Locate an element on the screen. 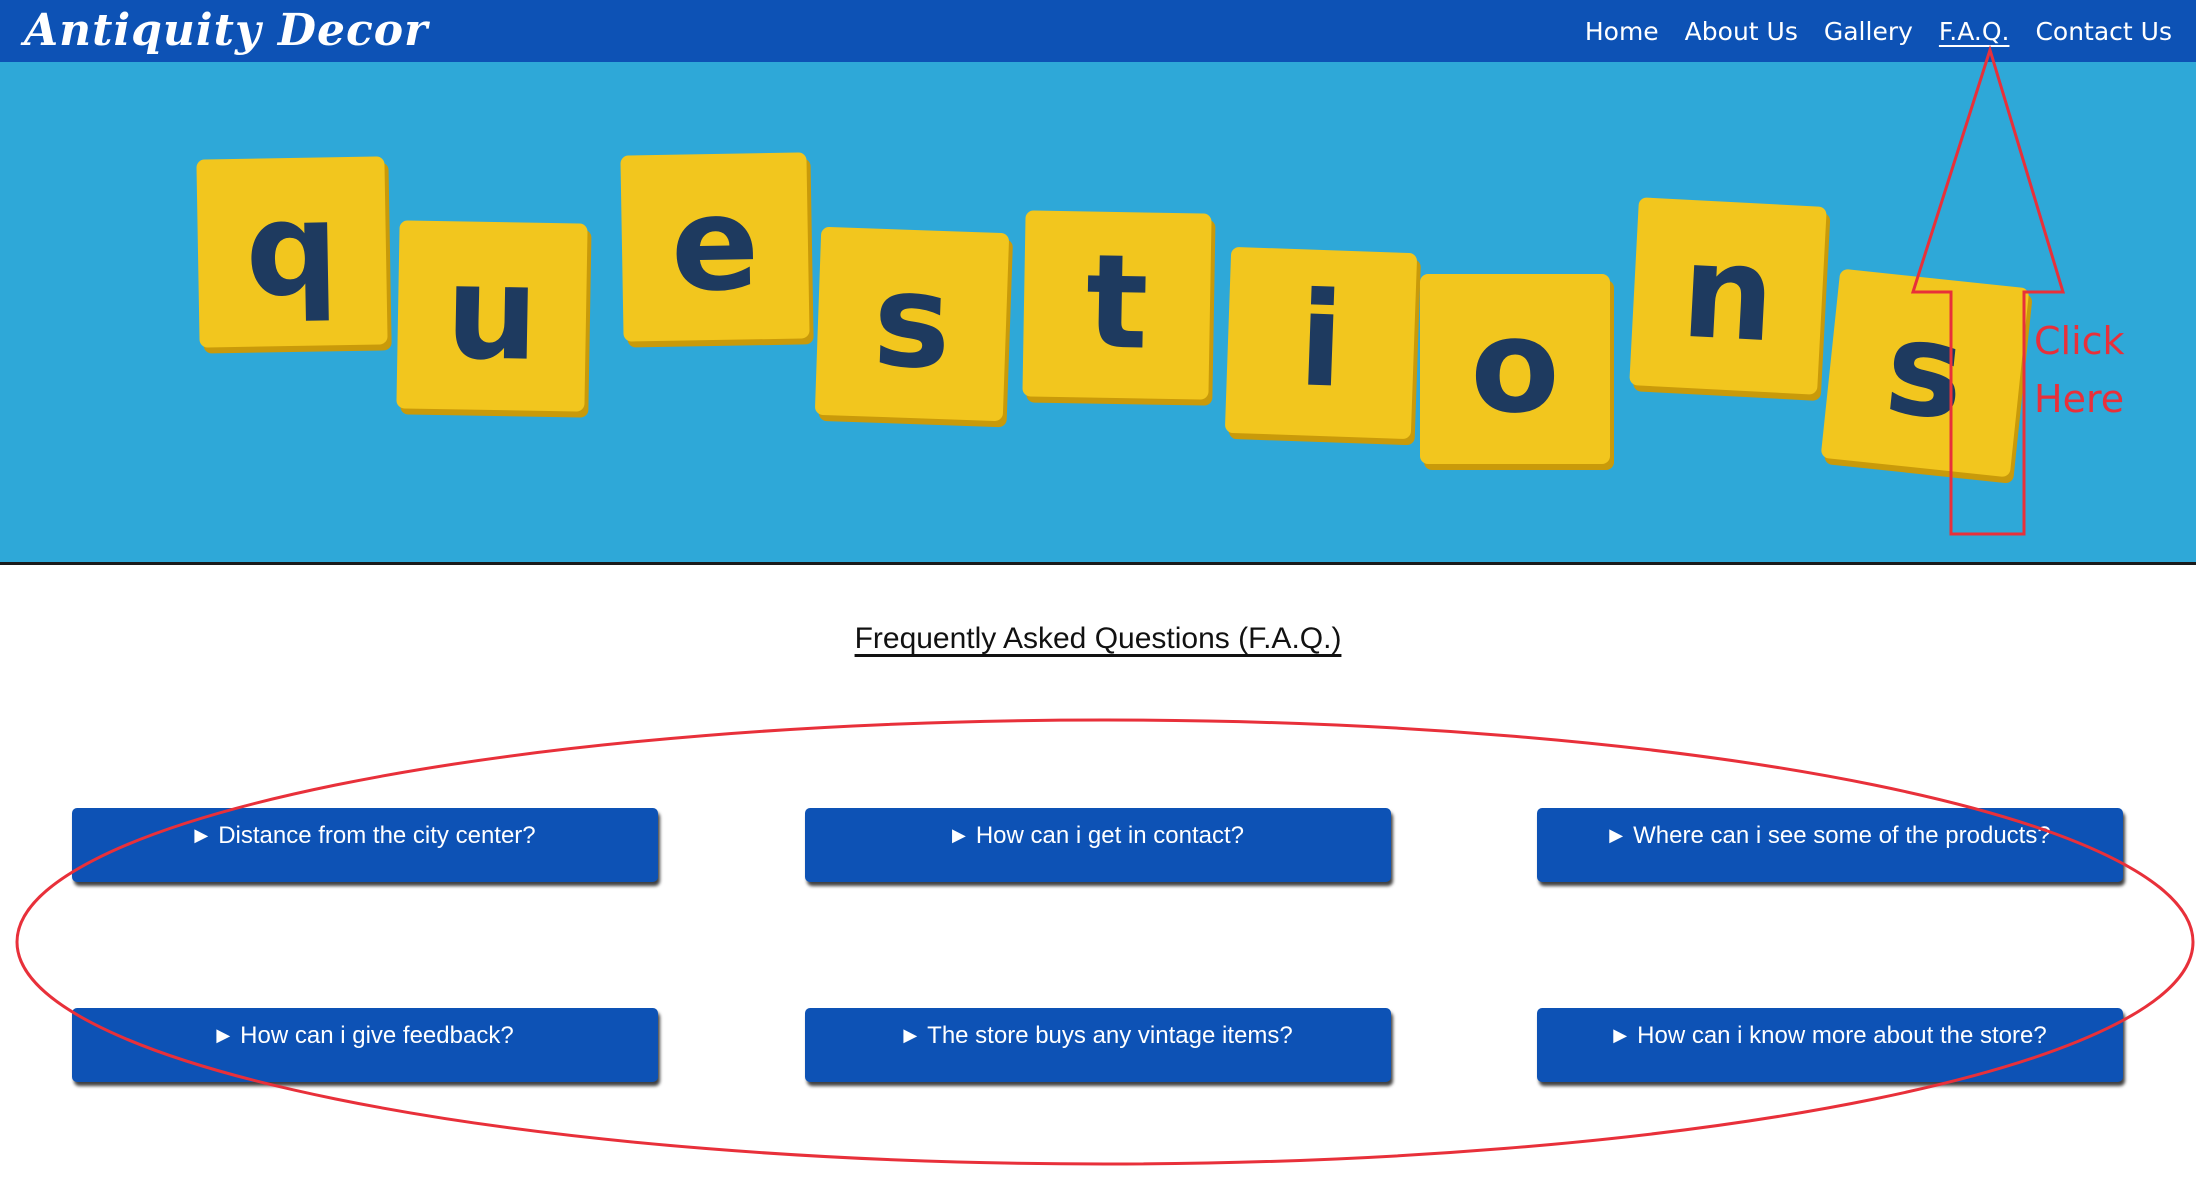 Image resolution: width=2196 pixels, height=1192 pixels. faq-question-distance: ▶ Distance from the city center? is located at coordinates (365, 845).